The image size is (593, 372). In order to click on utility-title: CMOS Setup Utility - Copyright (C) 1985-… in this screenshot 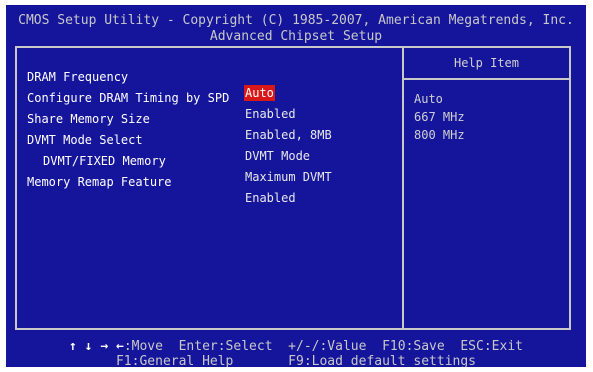, I will do `click(296, 20)`.